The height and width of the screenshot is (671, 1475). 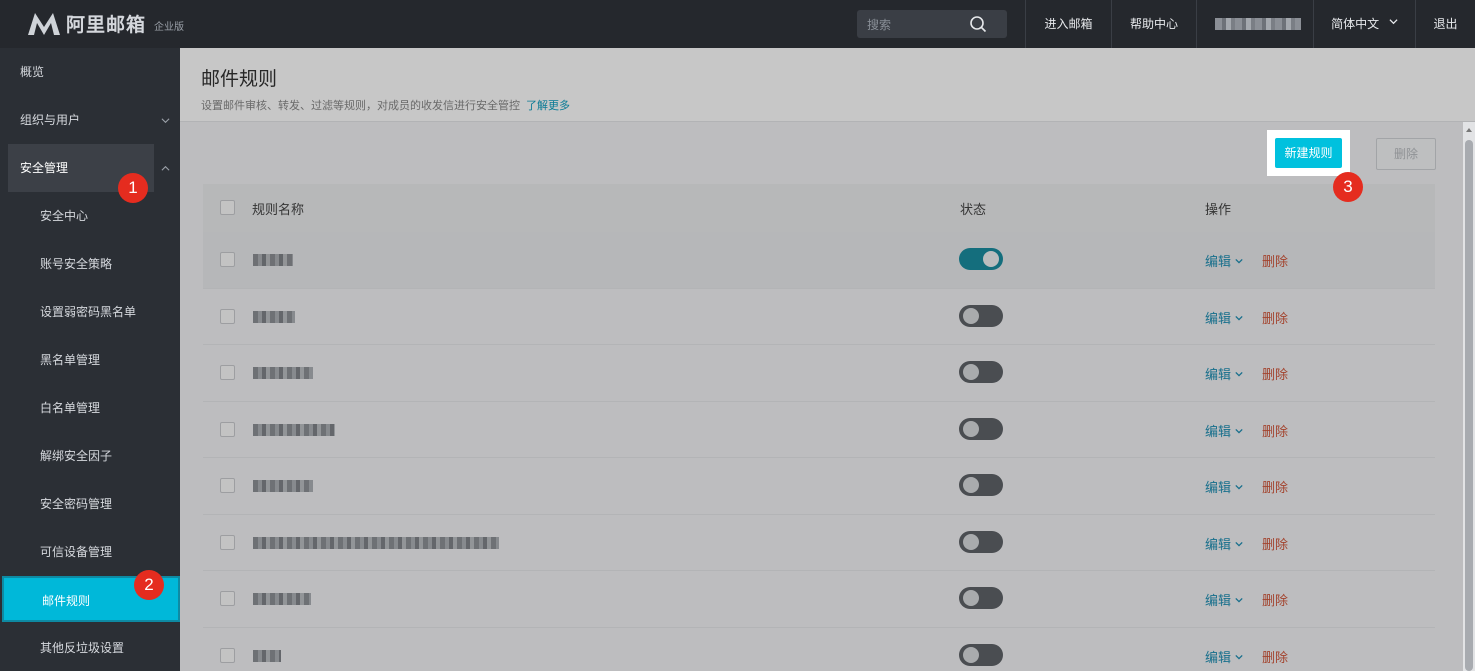 What do you see at coordinates (1406, 154) in the screenshot?
I see `delete-button: 删除` at bounding box center [1406, 154].